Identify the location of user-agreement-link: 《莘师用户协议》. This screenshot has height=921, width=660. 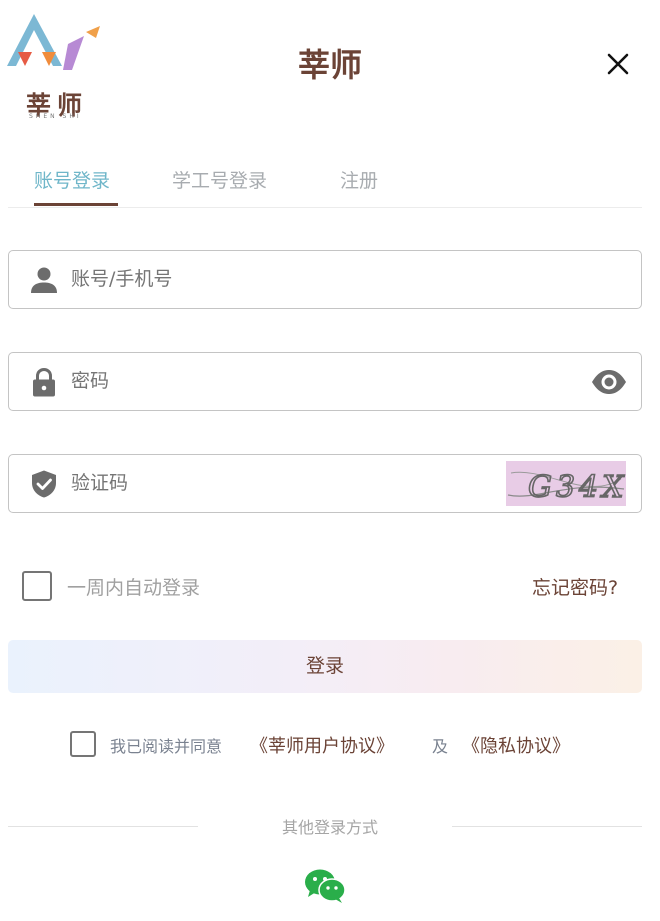
(322, 745).